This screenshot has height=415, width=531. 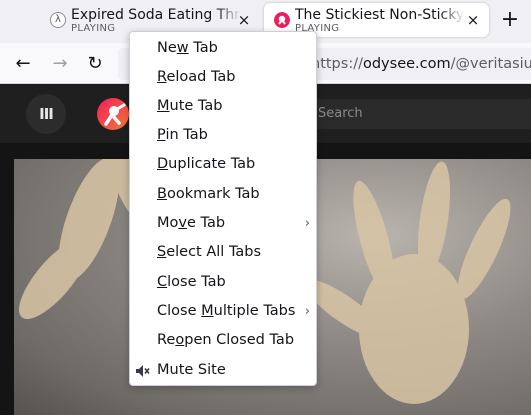 I want to click on site-search-input: Search, so click(x=415, y=114).